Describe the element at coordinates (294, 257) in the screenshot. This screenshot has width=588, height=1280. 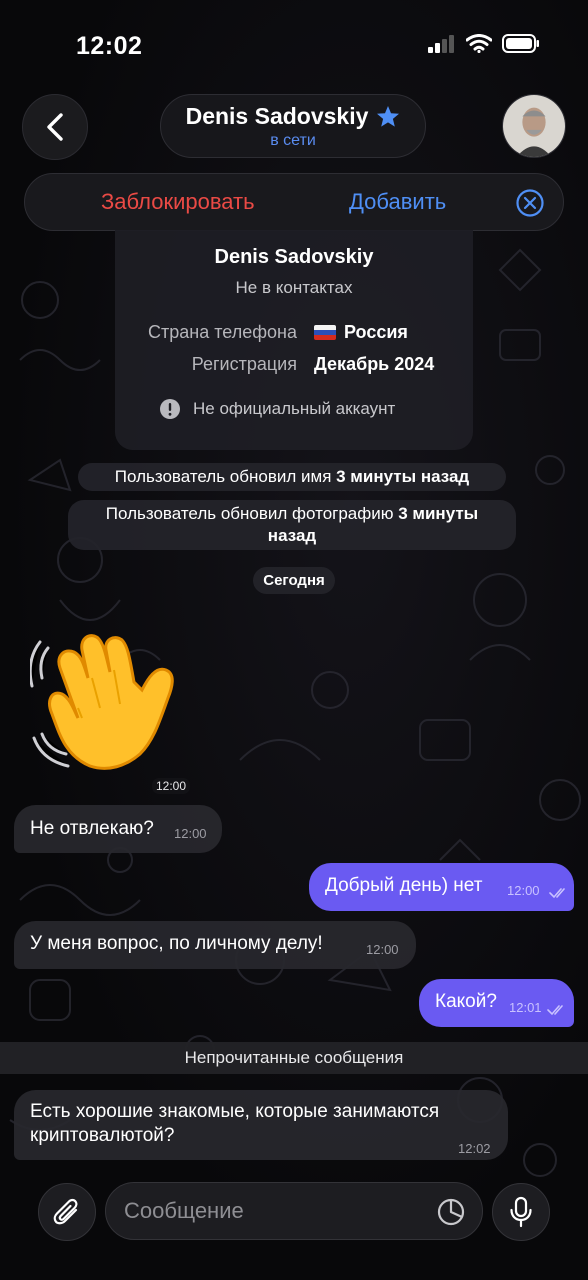
I see `info-card-name: Denis Sadovskiy` at that location.